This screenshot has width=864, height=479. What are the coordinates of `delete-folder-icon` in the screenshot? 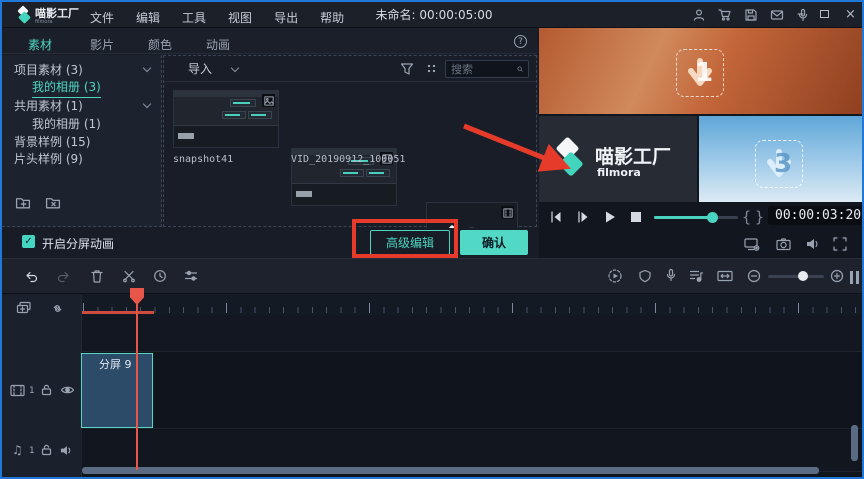 It's located at (53, 203).